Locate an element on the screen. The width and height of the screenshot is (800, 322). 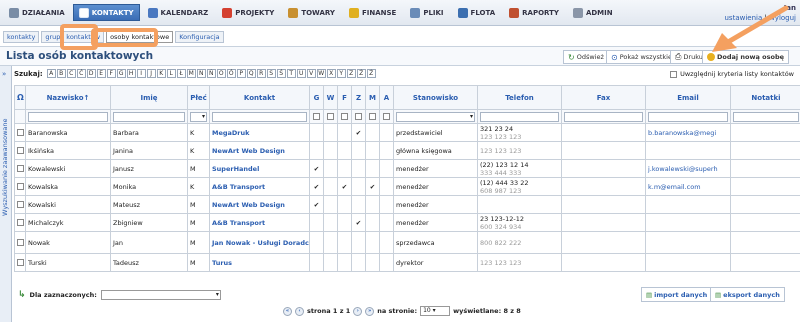
arrow-annotation is located at coordinates (750, 28).